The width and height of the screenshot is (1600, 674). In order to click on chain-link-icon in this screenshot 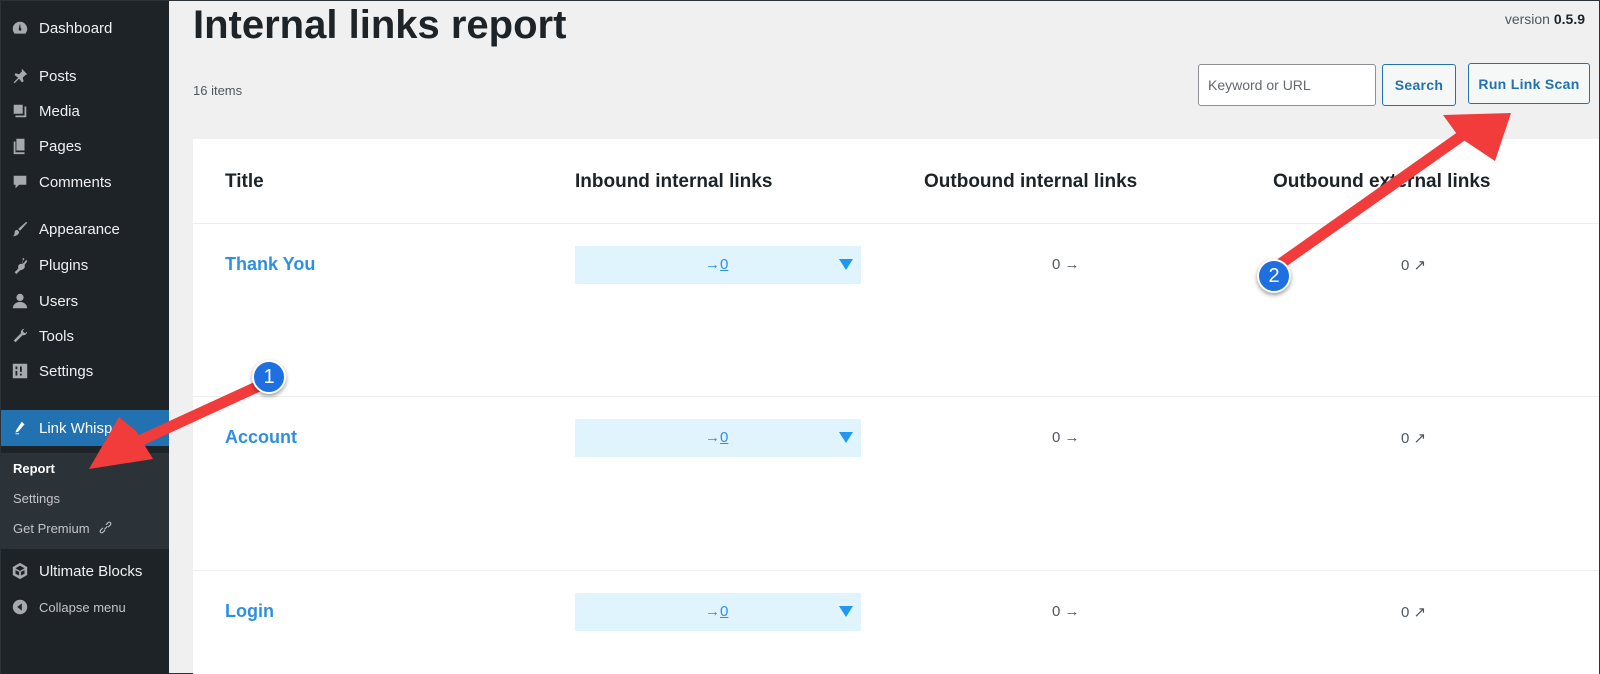, I will do `click(106, 528)`.